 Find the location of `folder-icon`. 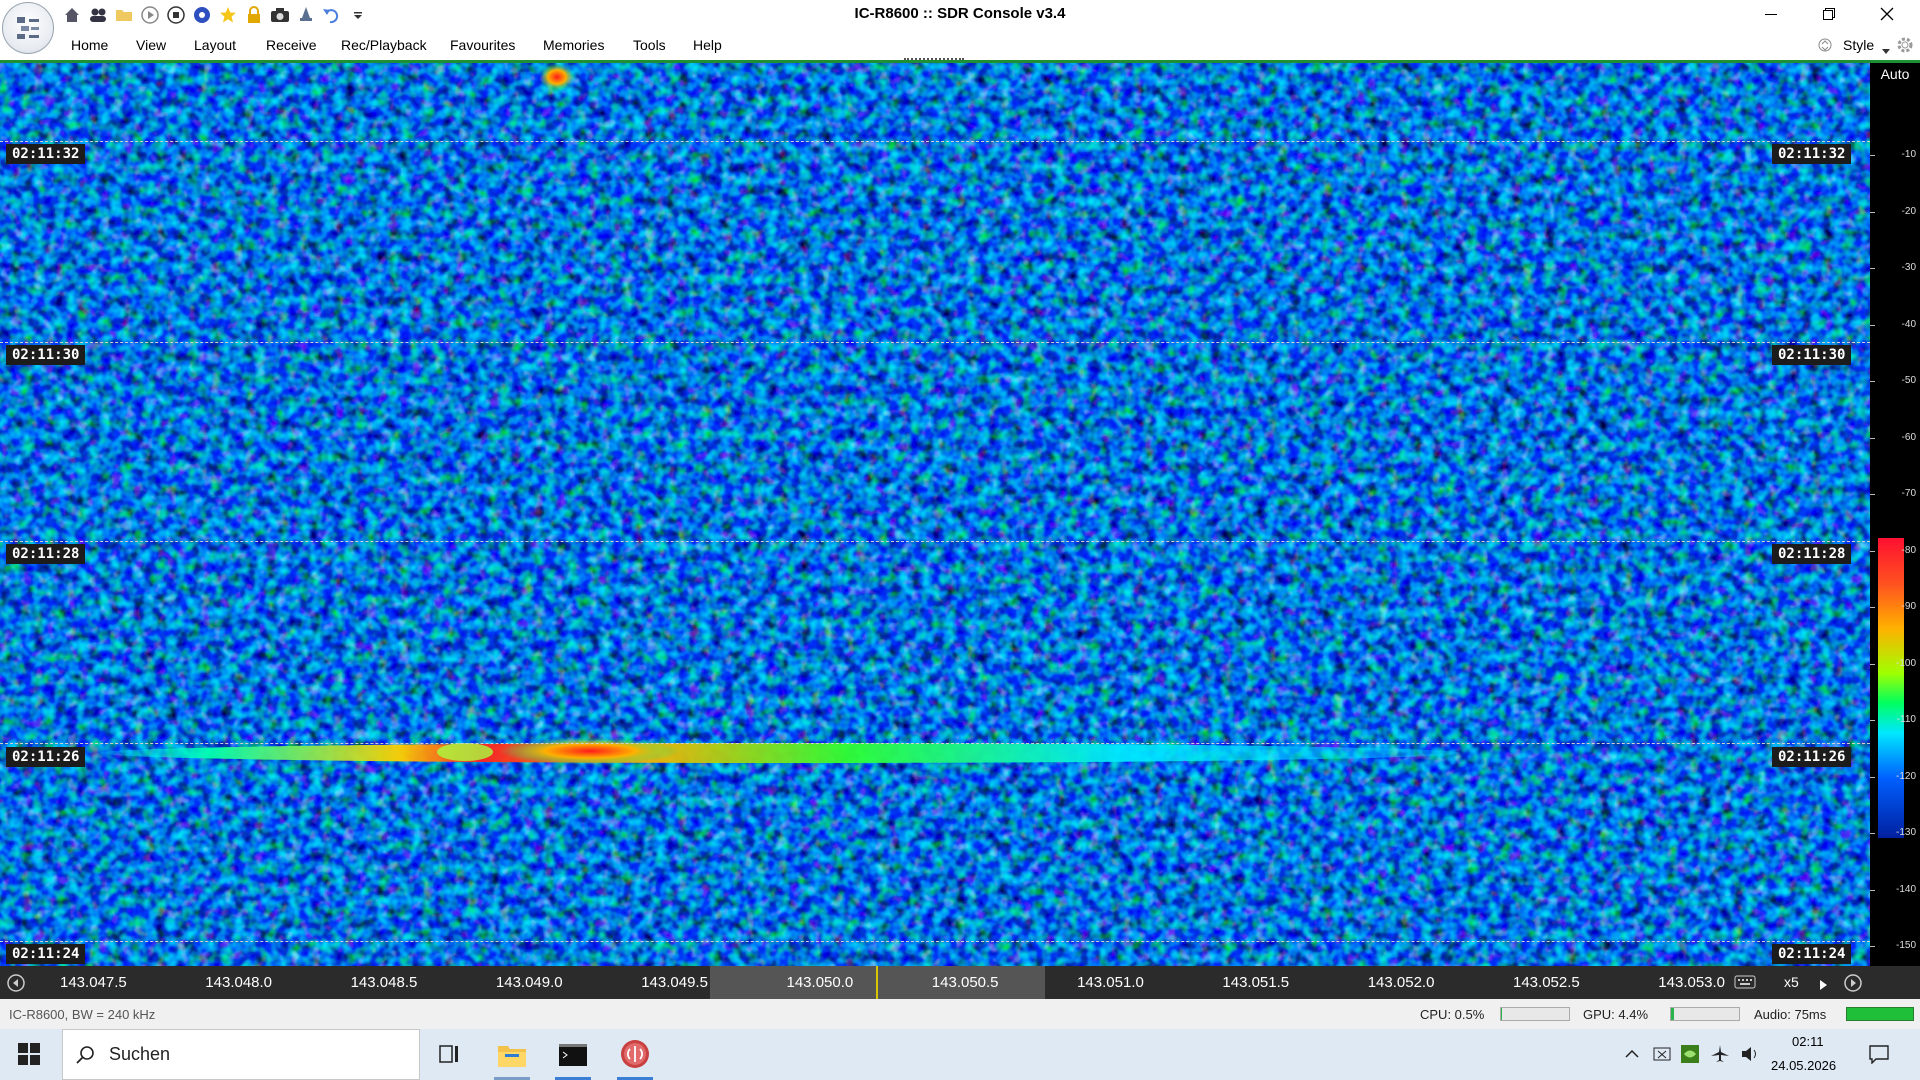

folder-icon is located at coordinates (124, 15).